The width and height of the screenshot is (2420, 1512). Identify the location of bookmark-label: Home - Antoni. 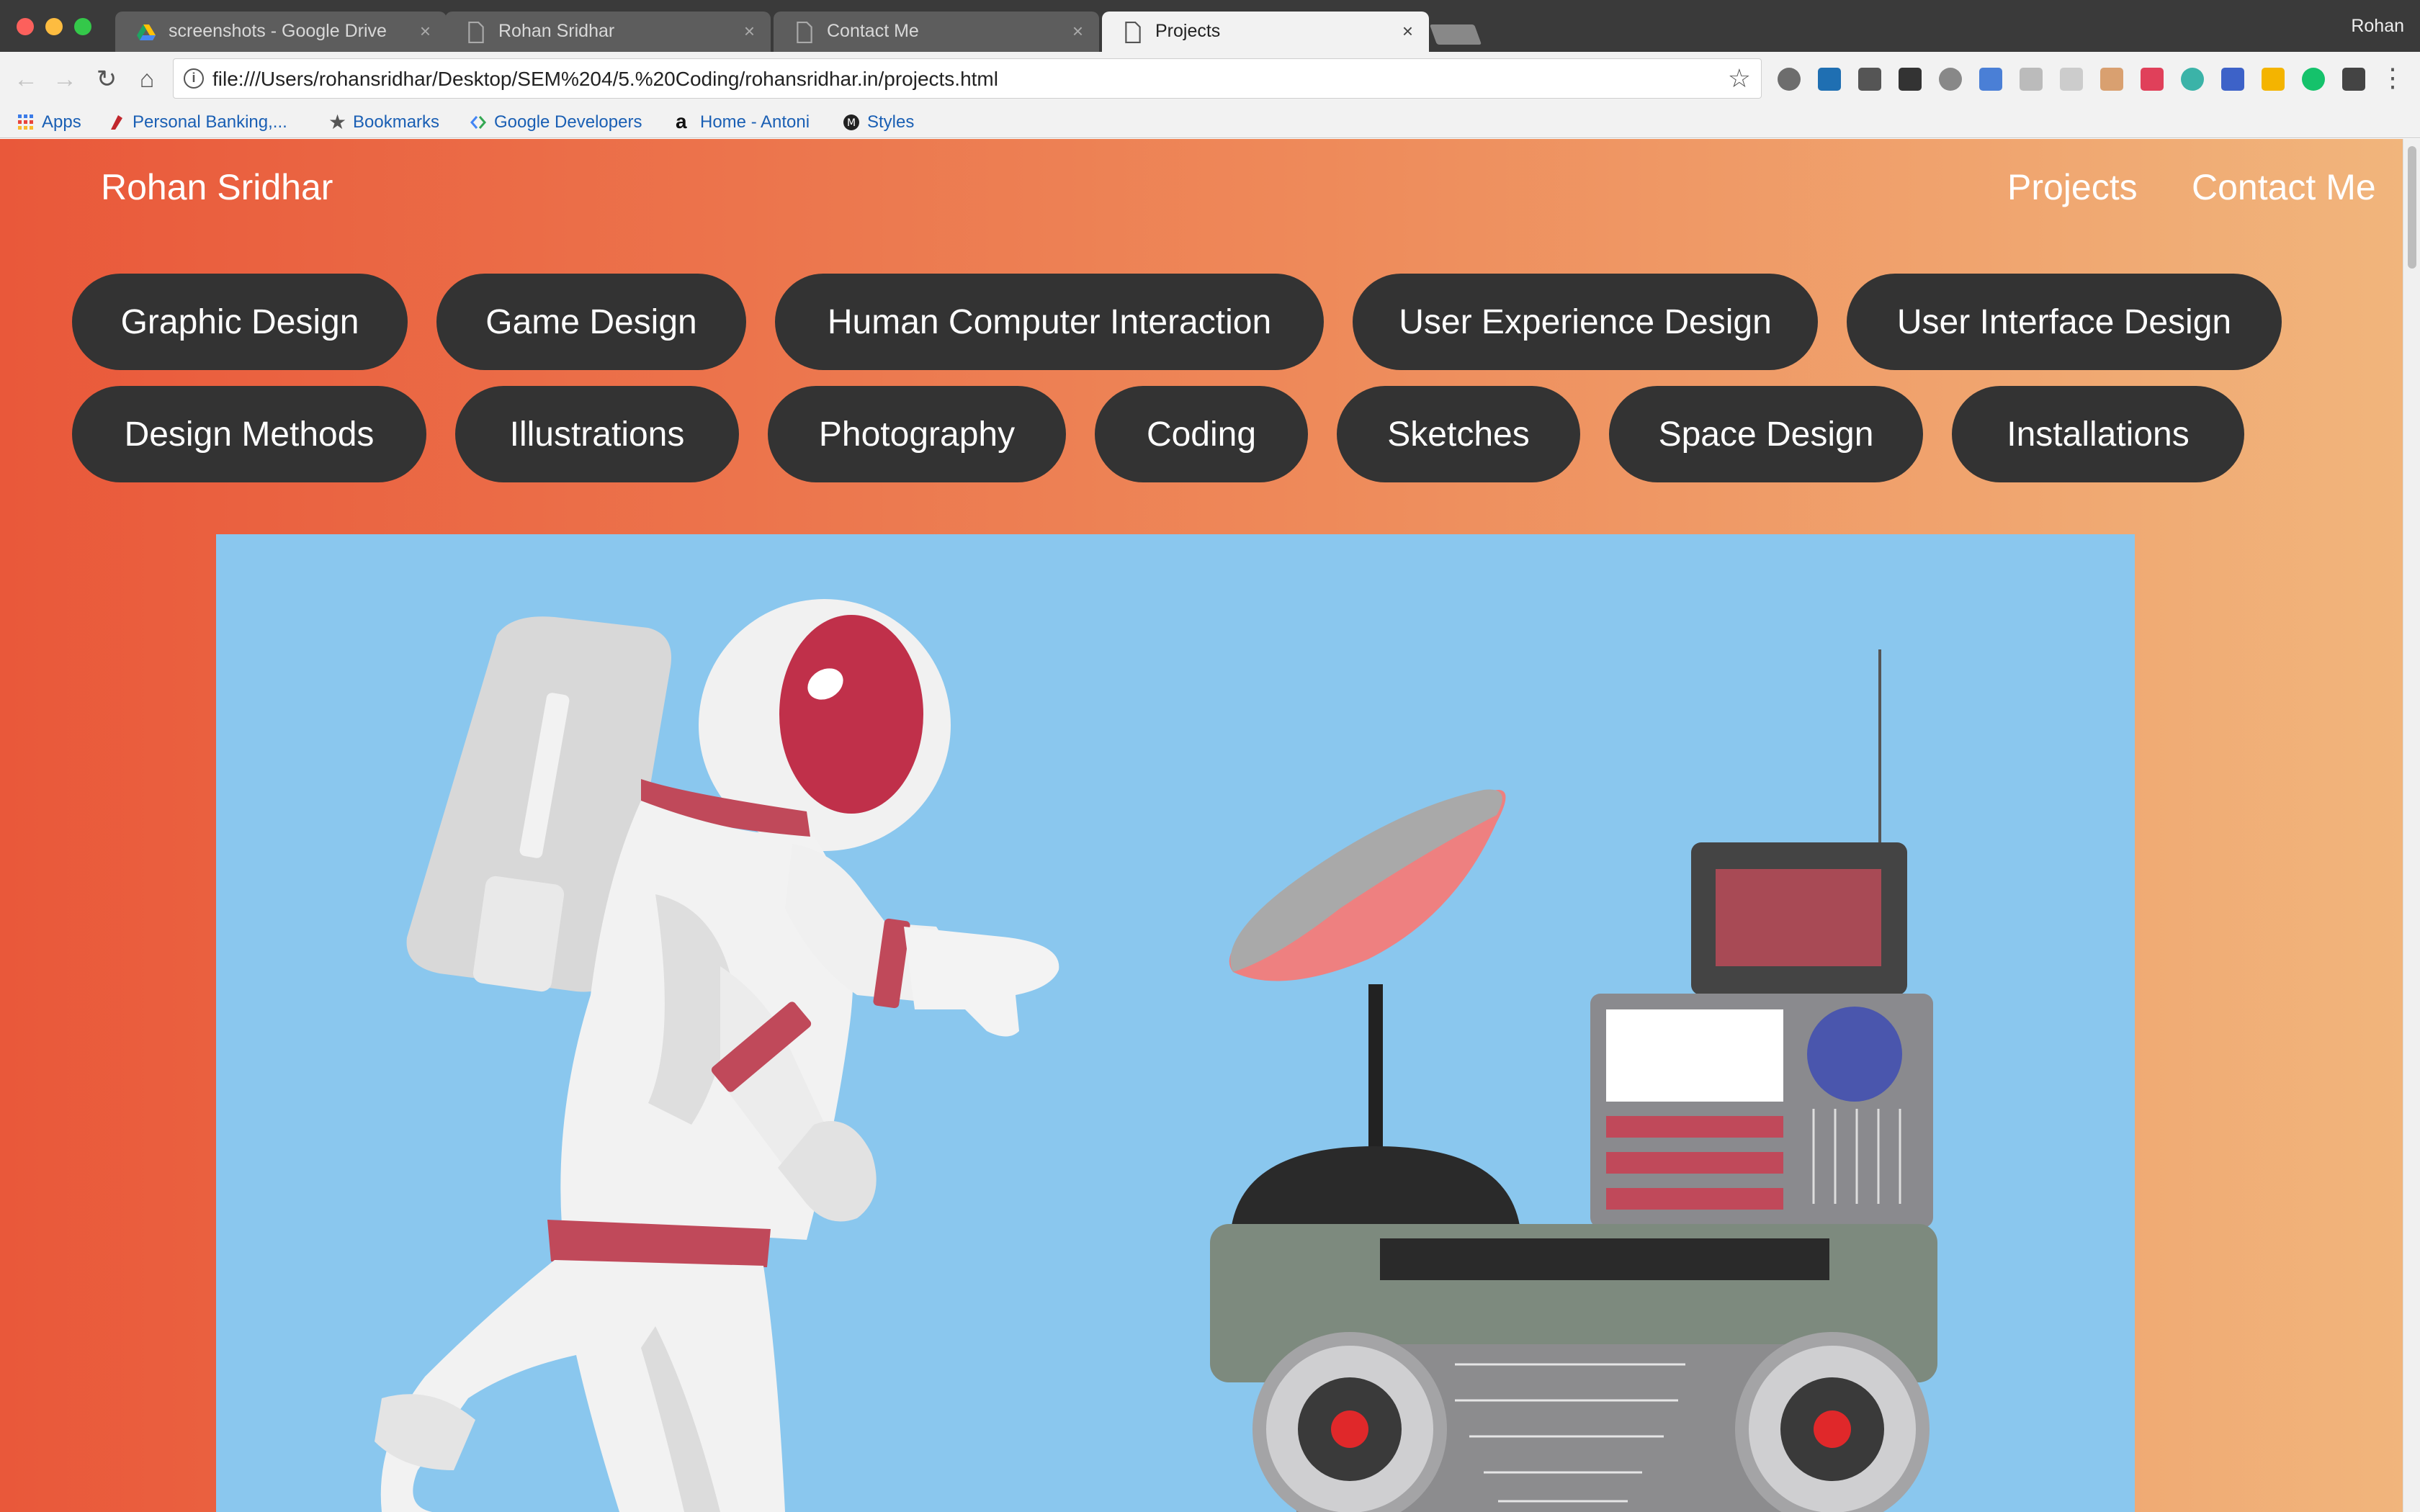
(755, 122).